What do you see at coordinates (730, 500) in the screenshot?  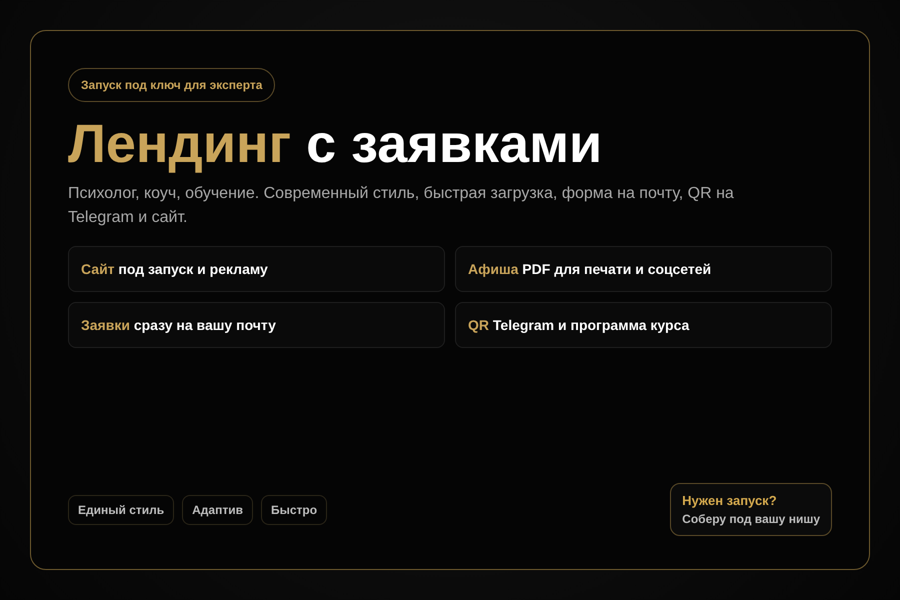 I see `cta-title: Нужен запуск?` at bounding box center [730, 500].